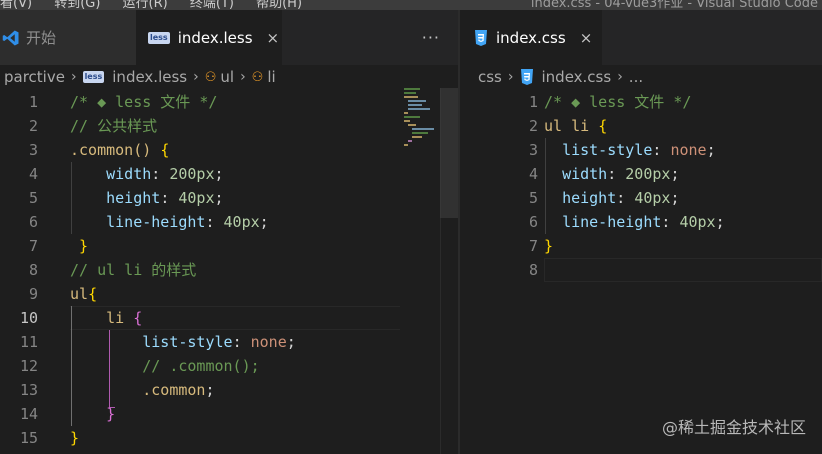 This screenshot has height=454, width=822. I want to click on code-text: li {, so click(106, 318).